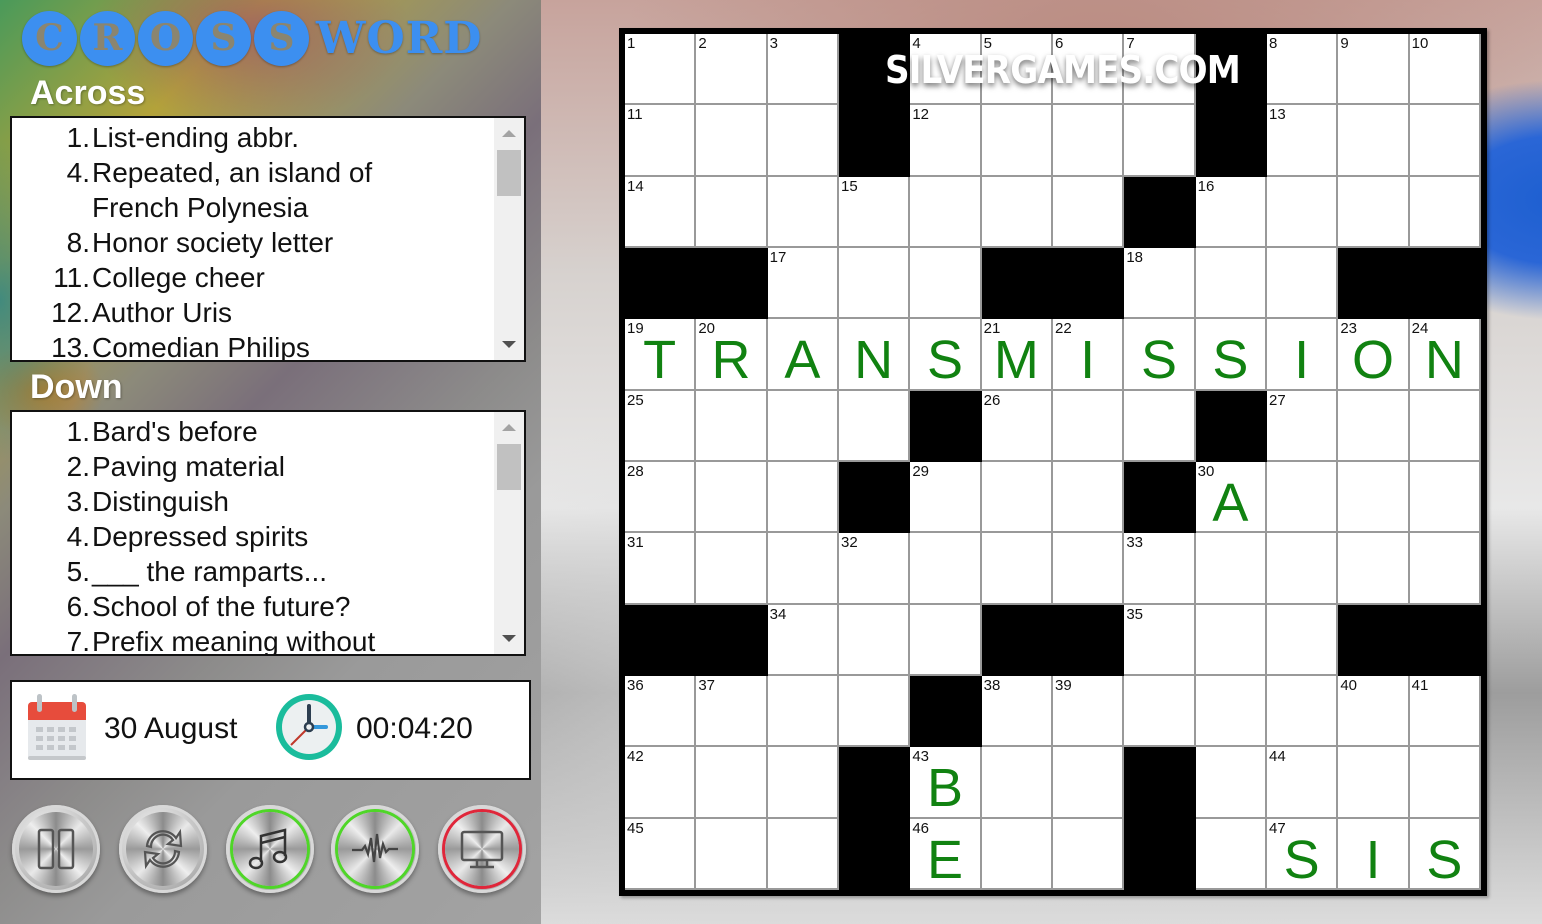 This screenshot has height=924, width=1542. Describe the element at coordinates (1160, 284) in the screenshot. I see `grid-cell: 18` at that location.